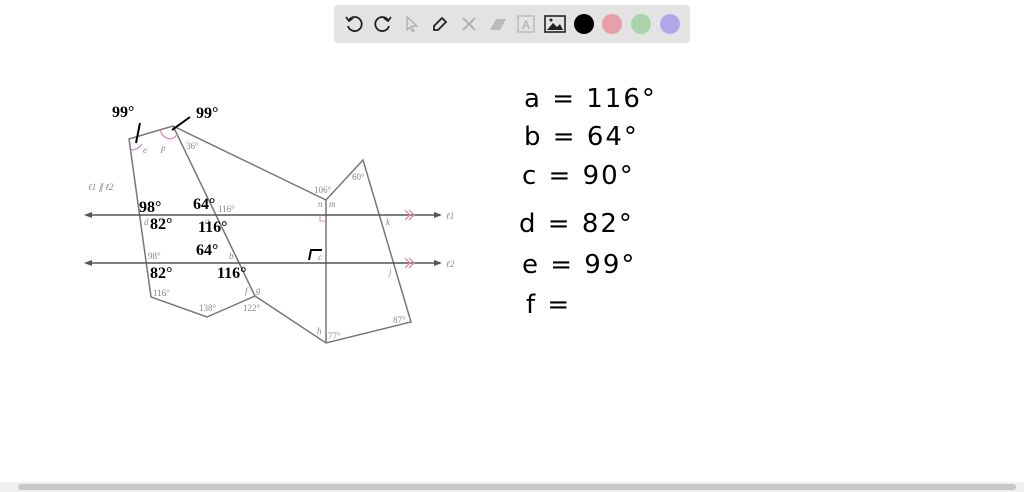 The height and width of the screenshot is (492, 1024). Describe the element at coordinates (101, 187) in the screenshot. I see `parallel-note: ℓ1 ∥ ℓ2` at that location.